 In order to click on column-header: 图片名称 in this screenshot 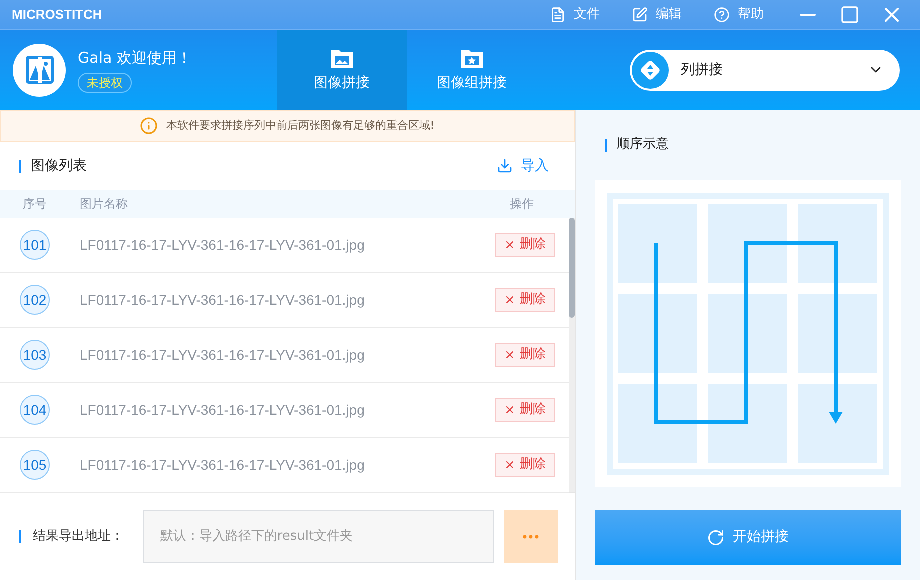, I will do `click(104, 204)`.